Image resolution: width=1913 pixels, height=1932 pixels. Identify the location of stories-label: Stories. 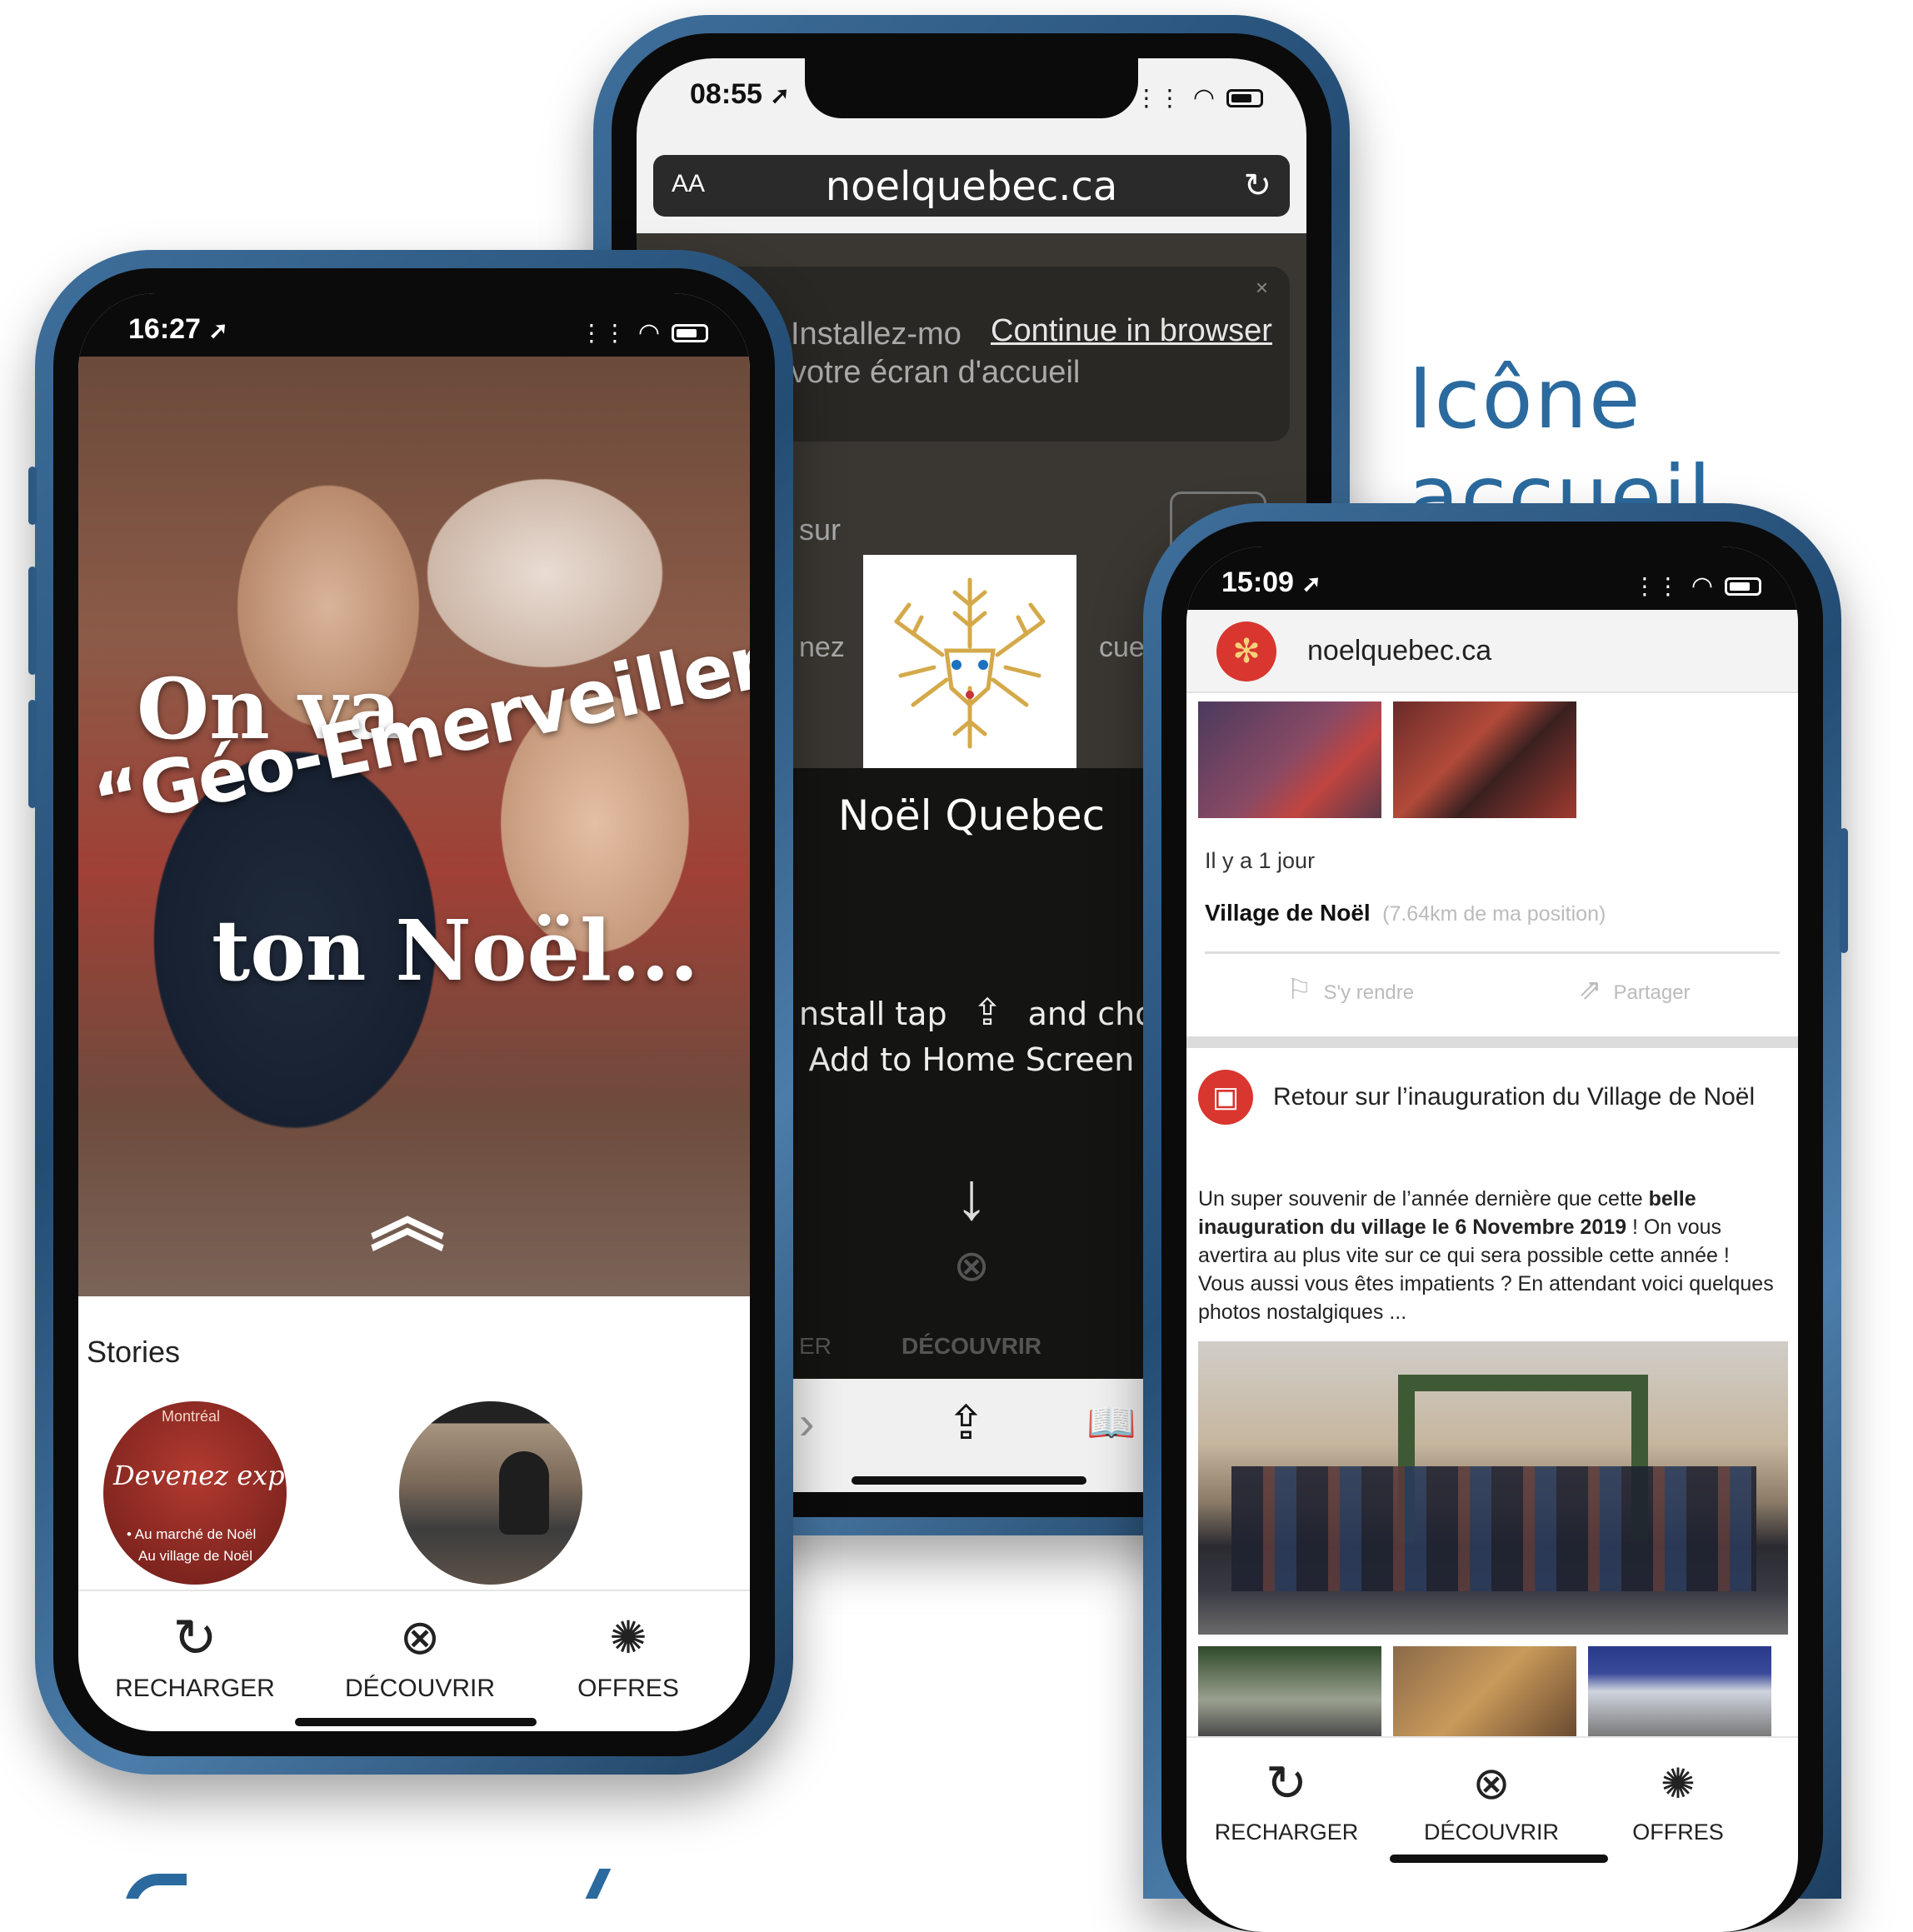
(134, 1352).